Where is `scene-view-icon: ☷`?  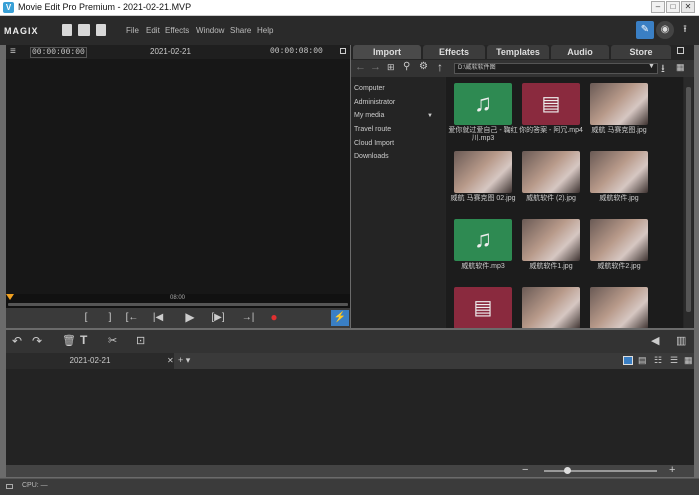
scene-view-icon: ☷ is located at coordinates (658, 360).